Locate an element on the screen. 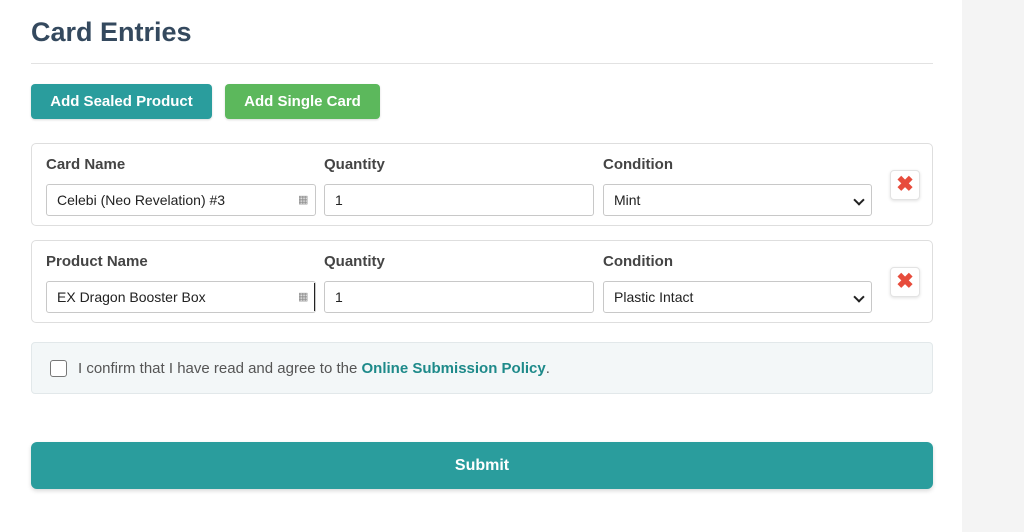 The width and height of the screenshot is (1024, 532). card-name-label: Card Name is located at coordinates (86, 164).